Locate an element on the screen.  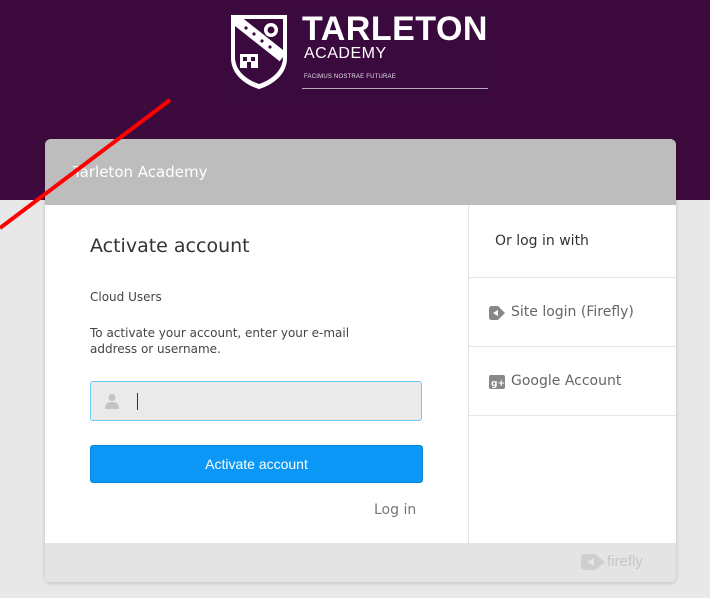
divider is located at coordinates (572, 415).